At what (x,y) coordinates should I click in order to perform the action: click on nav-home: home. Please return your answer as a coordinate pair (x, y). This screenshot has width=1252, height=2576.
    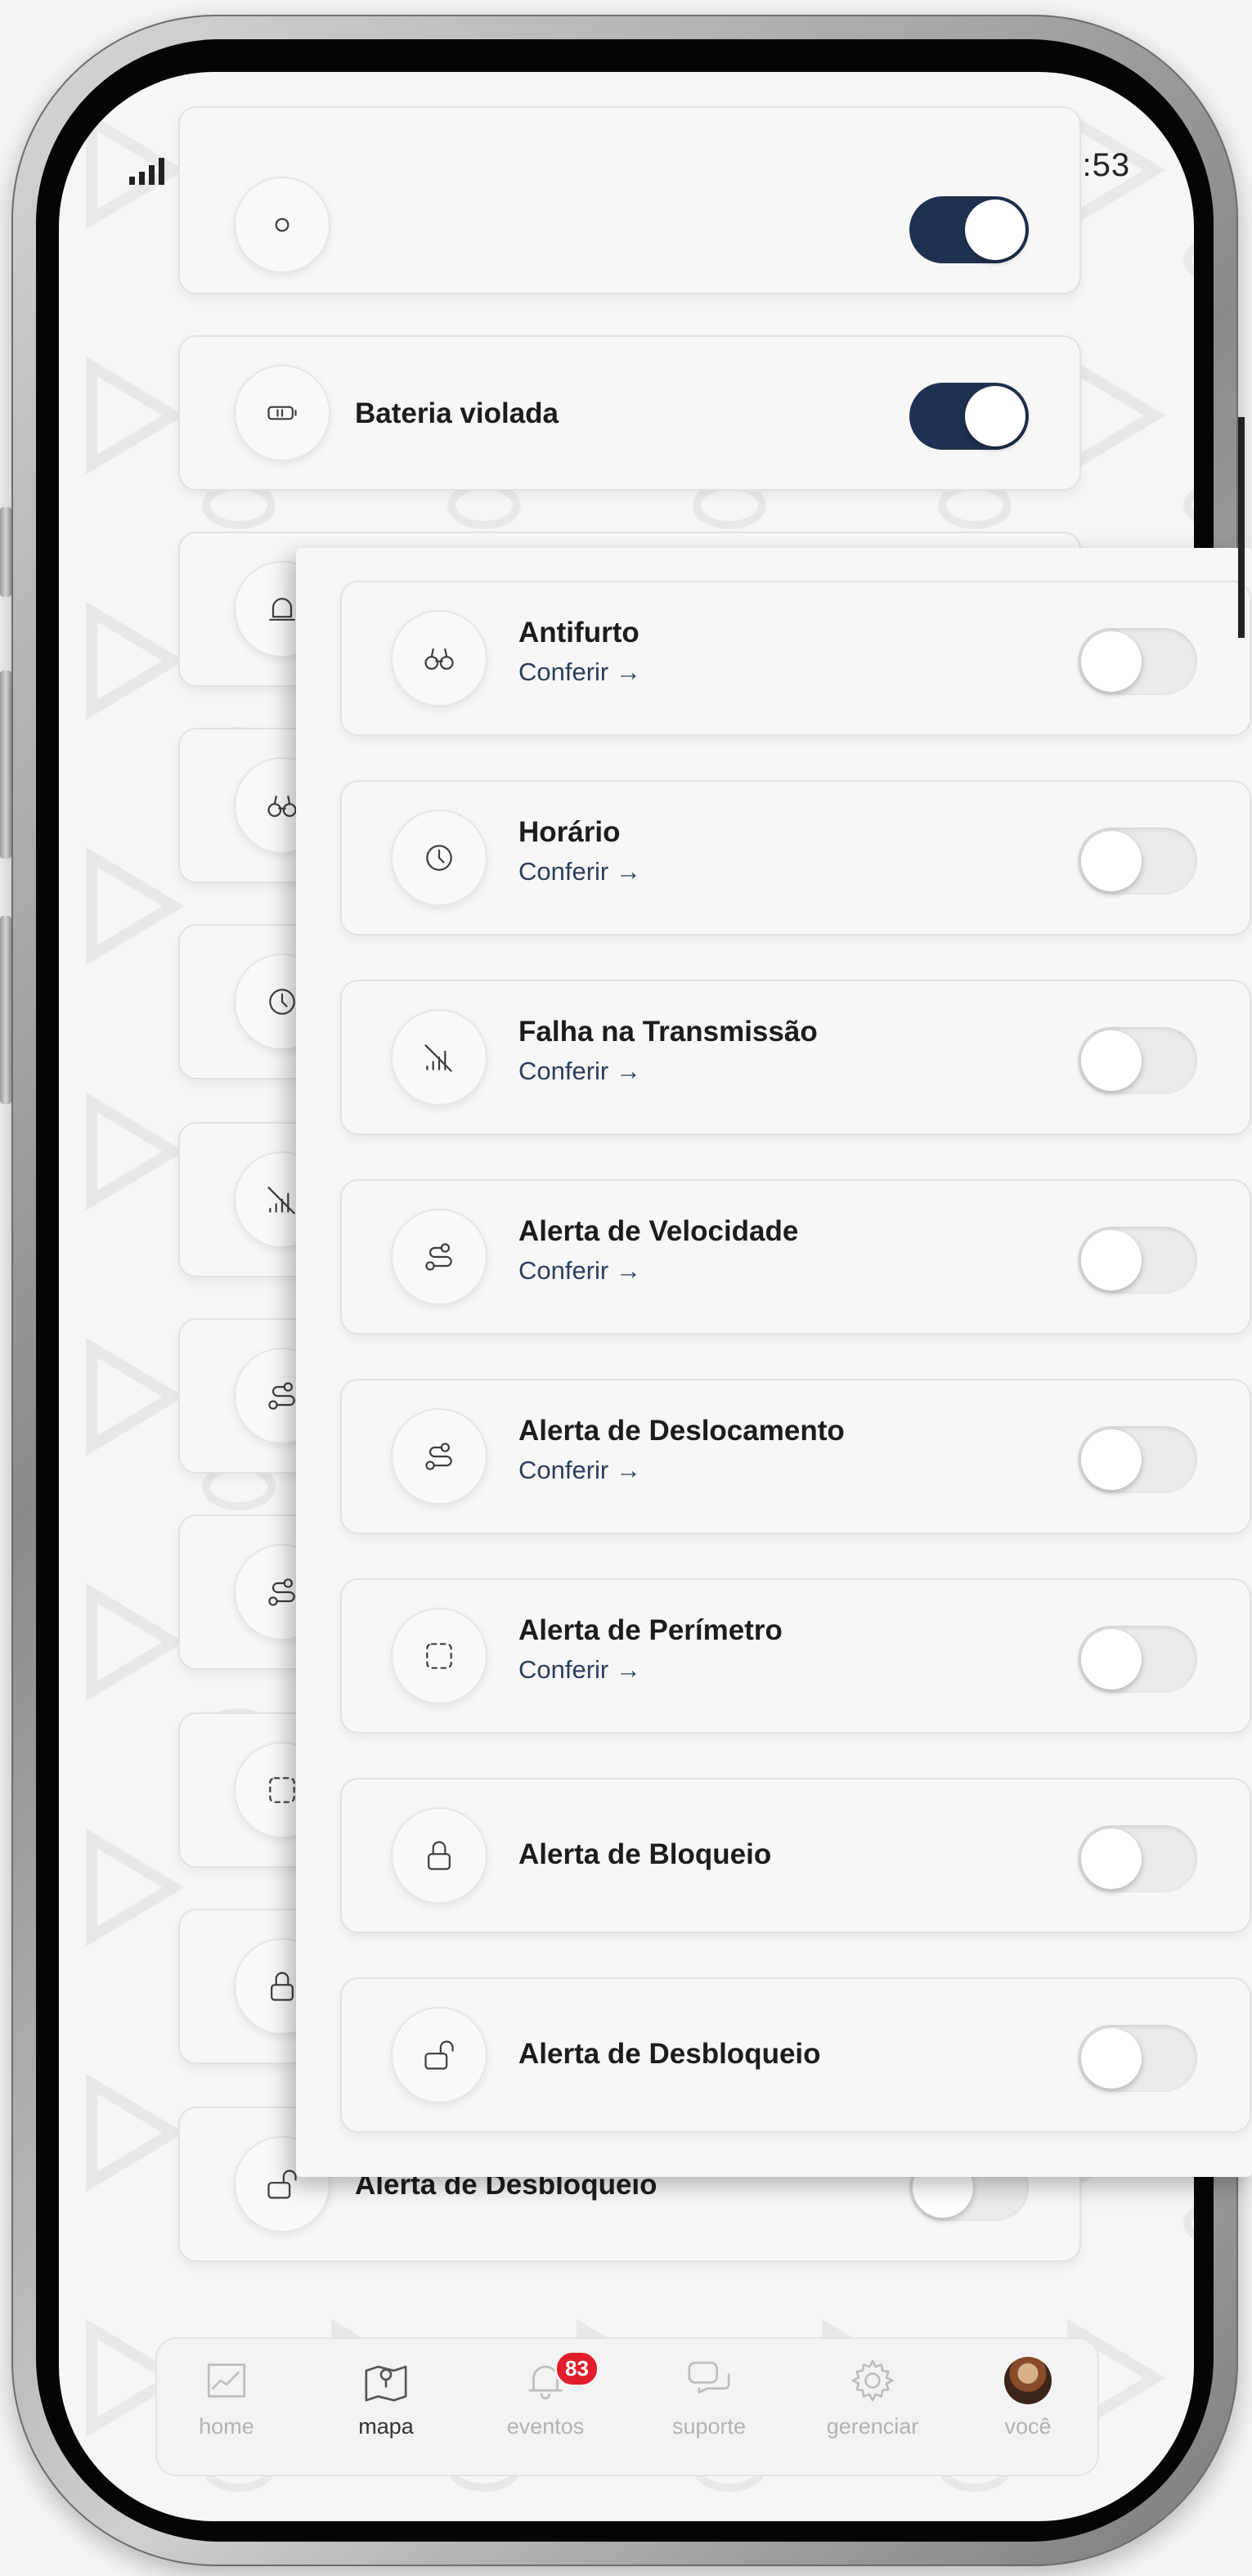
    Looking at the image, I should click on (226, 2398).